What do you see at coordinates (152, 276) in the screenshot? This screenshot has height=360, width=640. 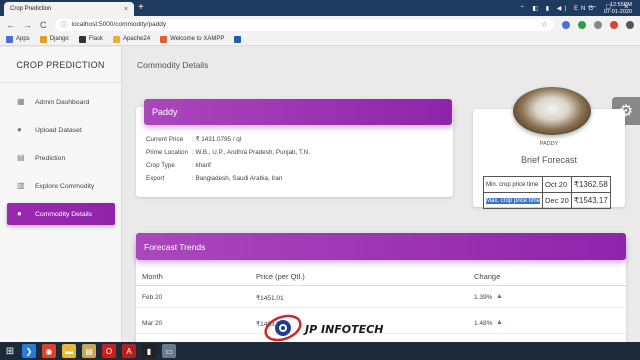 I see `column-month: Month` at bounding box center [152, 276].